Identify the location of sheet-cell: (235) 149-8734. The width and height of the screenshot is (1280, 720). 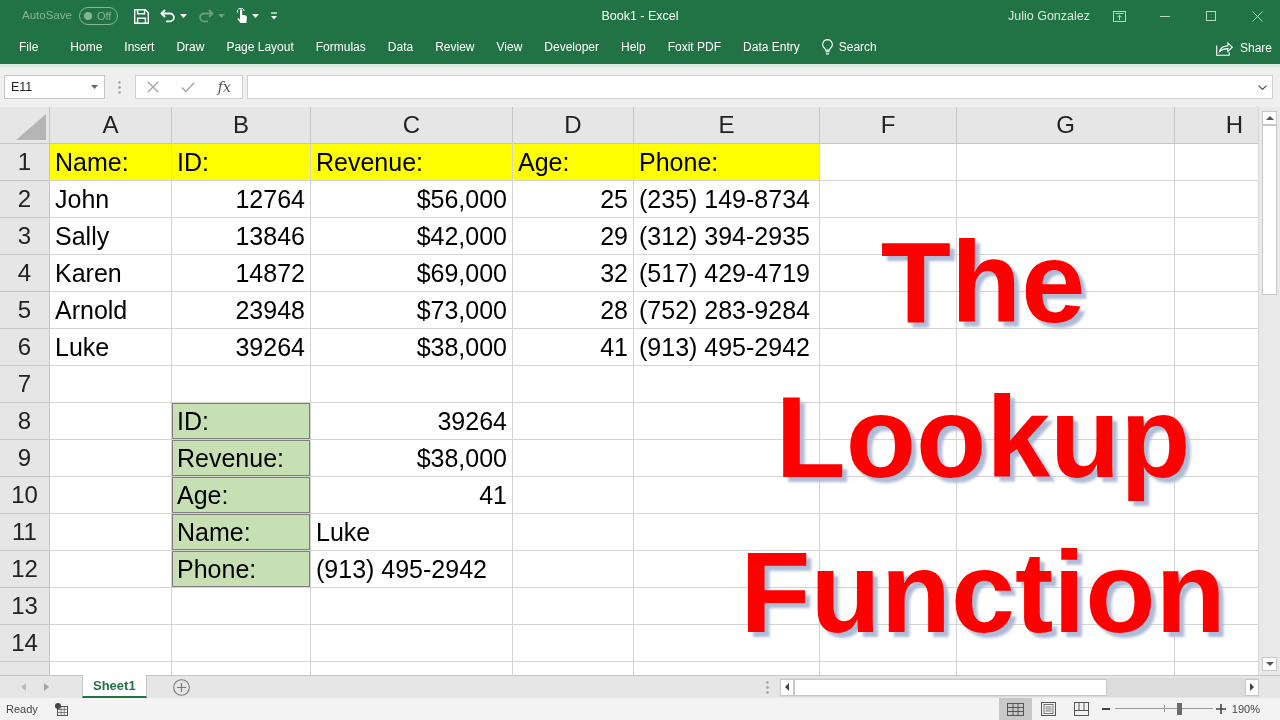
(727, 199).